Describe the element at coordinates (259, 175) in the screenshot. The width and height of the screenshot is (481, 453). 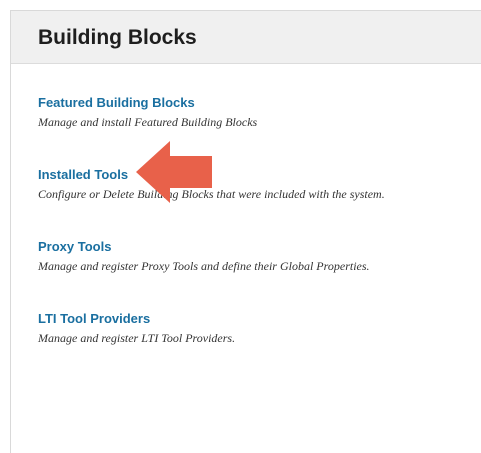
I see `installed-tools-link: Installed Tools` at that location.